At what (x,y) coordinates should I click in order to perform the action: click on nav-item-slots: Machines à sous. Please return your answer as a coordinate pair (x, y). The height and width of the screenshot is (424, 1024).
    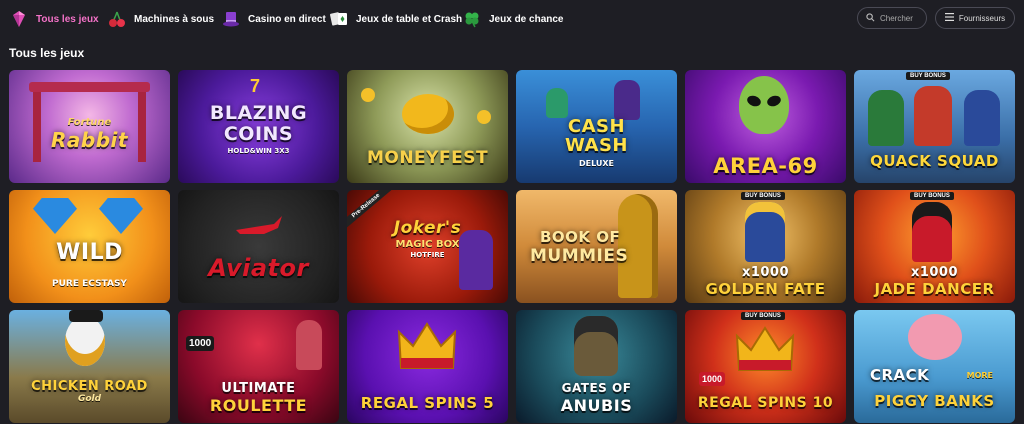
    Looking at the image, I should click on (160, 19).